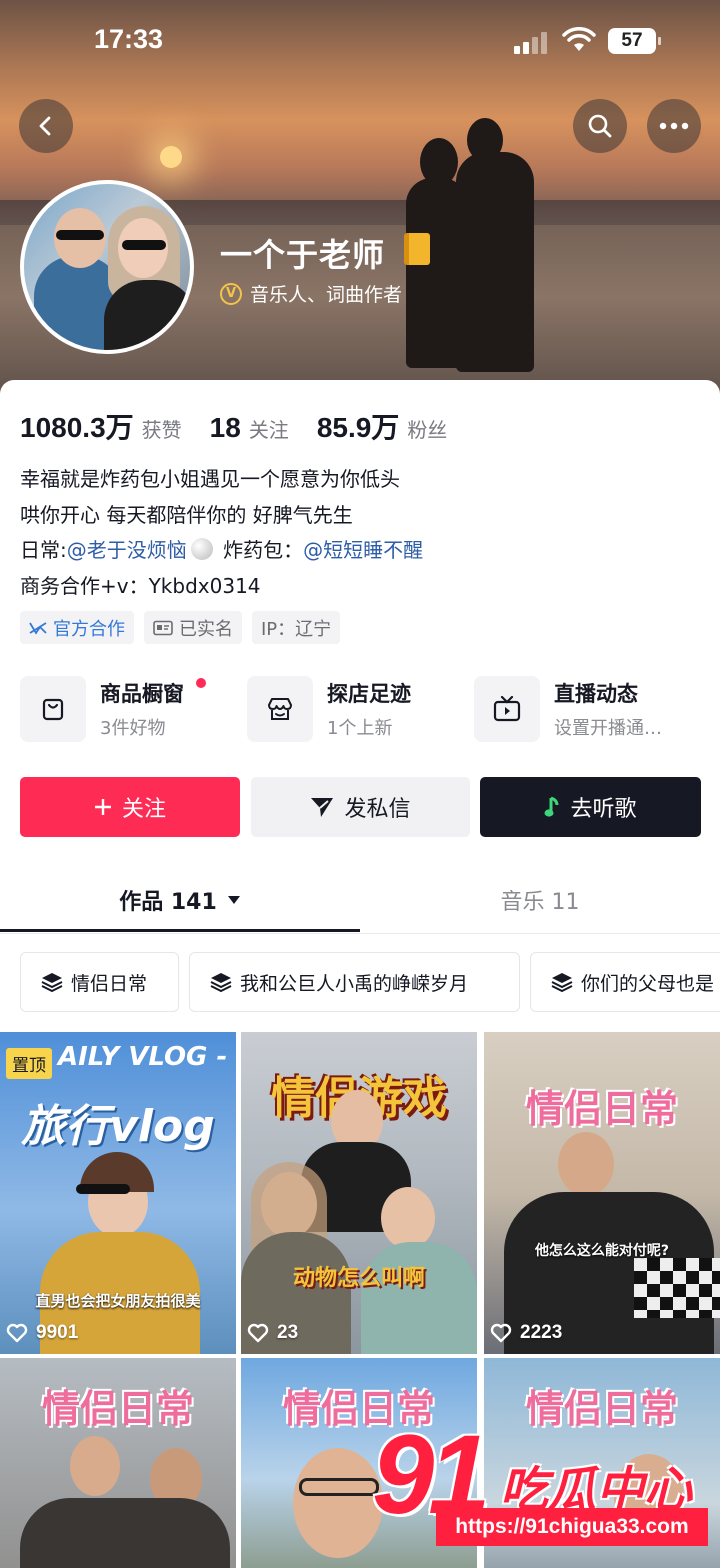 This screenshot has width=720, height=1568. Describe the element at coordinates (180, 930) in the screenshot. I see `active-tab-indicator` at that location.